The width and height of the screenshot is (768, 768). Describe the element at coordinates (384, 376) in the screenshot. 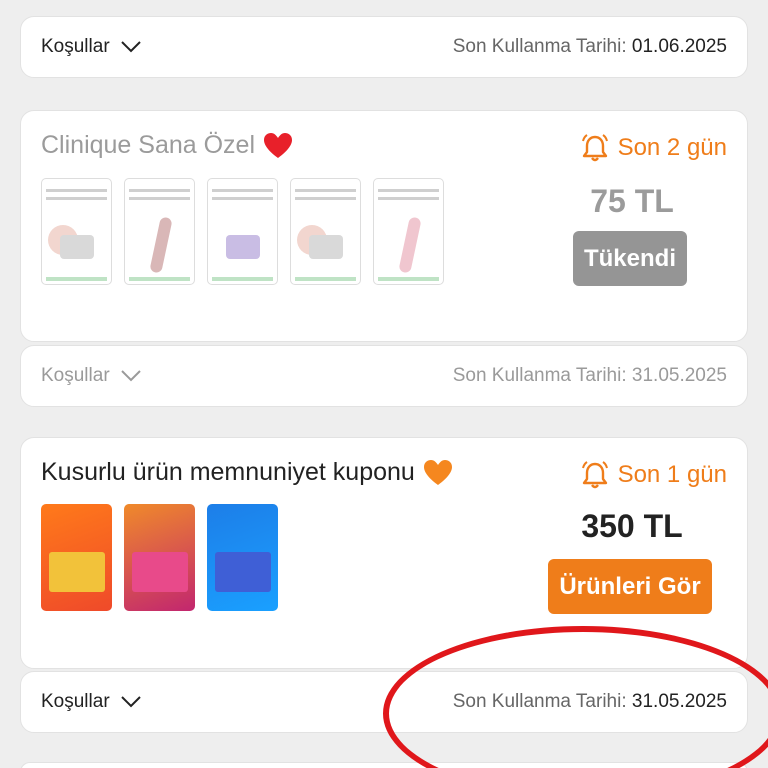

I see `terms-row-clinique: Koşullar Son Kullanma Tarihi: 31.05.2025` at that location.